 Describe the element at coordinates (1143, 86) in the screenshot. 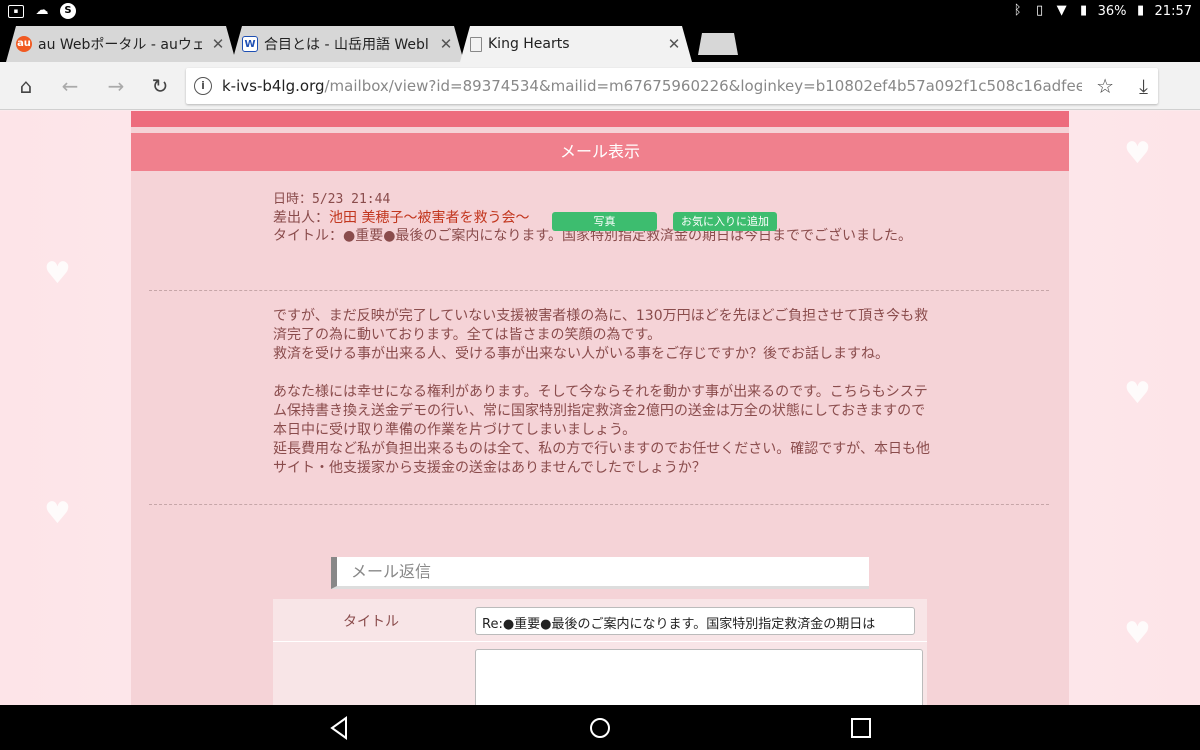

I see `download-icon: ⤓` at that location.